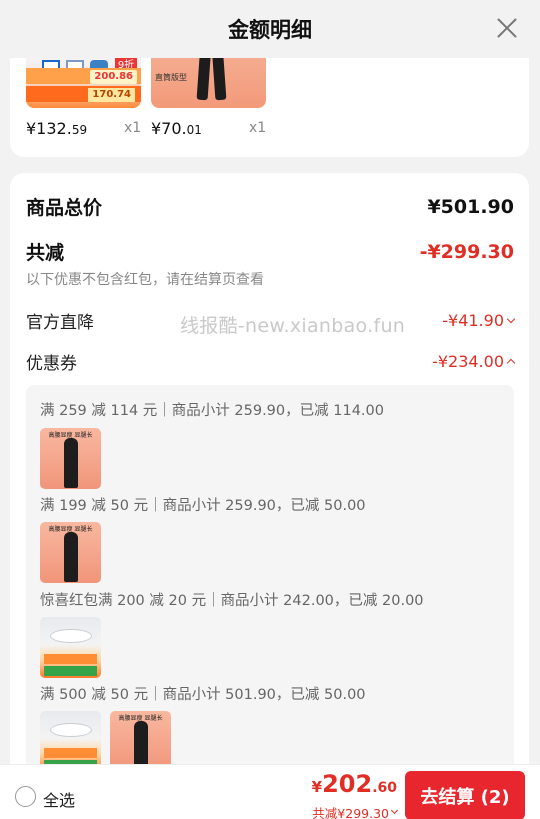 The width and height of the screenshot is (540, 819). What do you see at coordinates (57, 128) in the screenshot?
I see `product-price: ¥132.59` at bounding box center [57, 128].